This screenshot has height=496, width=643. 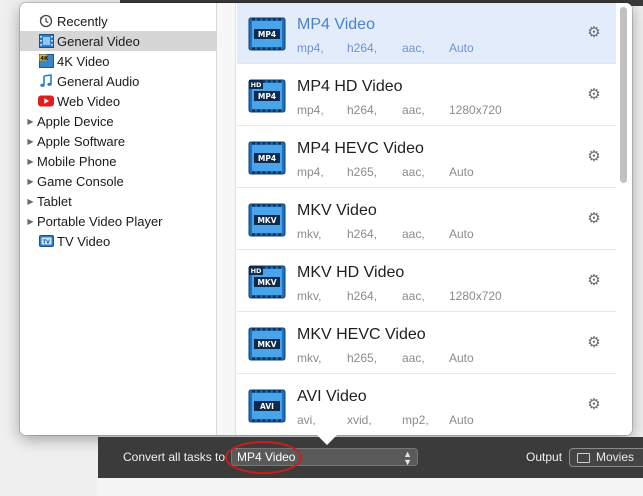 What do you see at coordinates (98, 41) in the screenshot?
I see `sidebar-item-label: General Video` at bounding box center [98, 41].